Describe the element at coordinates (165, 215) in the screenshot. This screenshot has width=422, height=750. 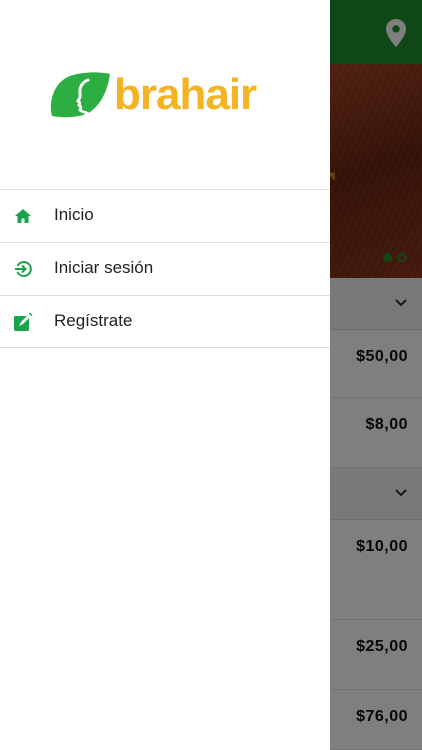
I see `drawer-item-inicio: Inicio` at that location.